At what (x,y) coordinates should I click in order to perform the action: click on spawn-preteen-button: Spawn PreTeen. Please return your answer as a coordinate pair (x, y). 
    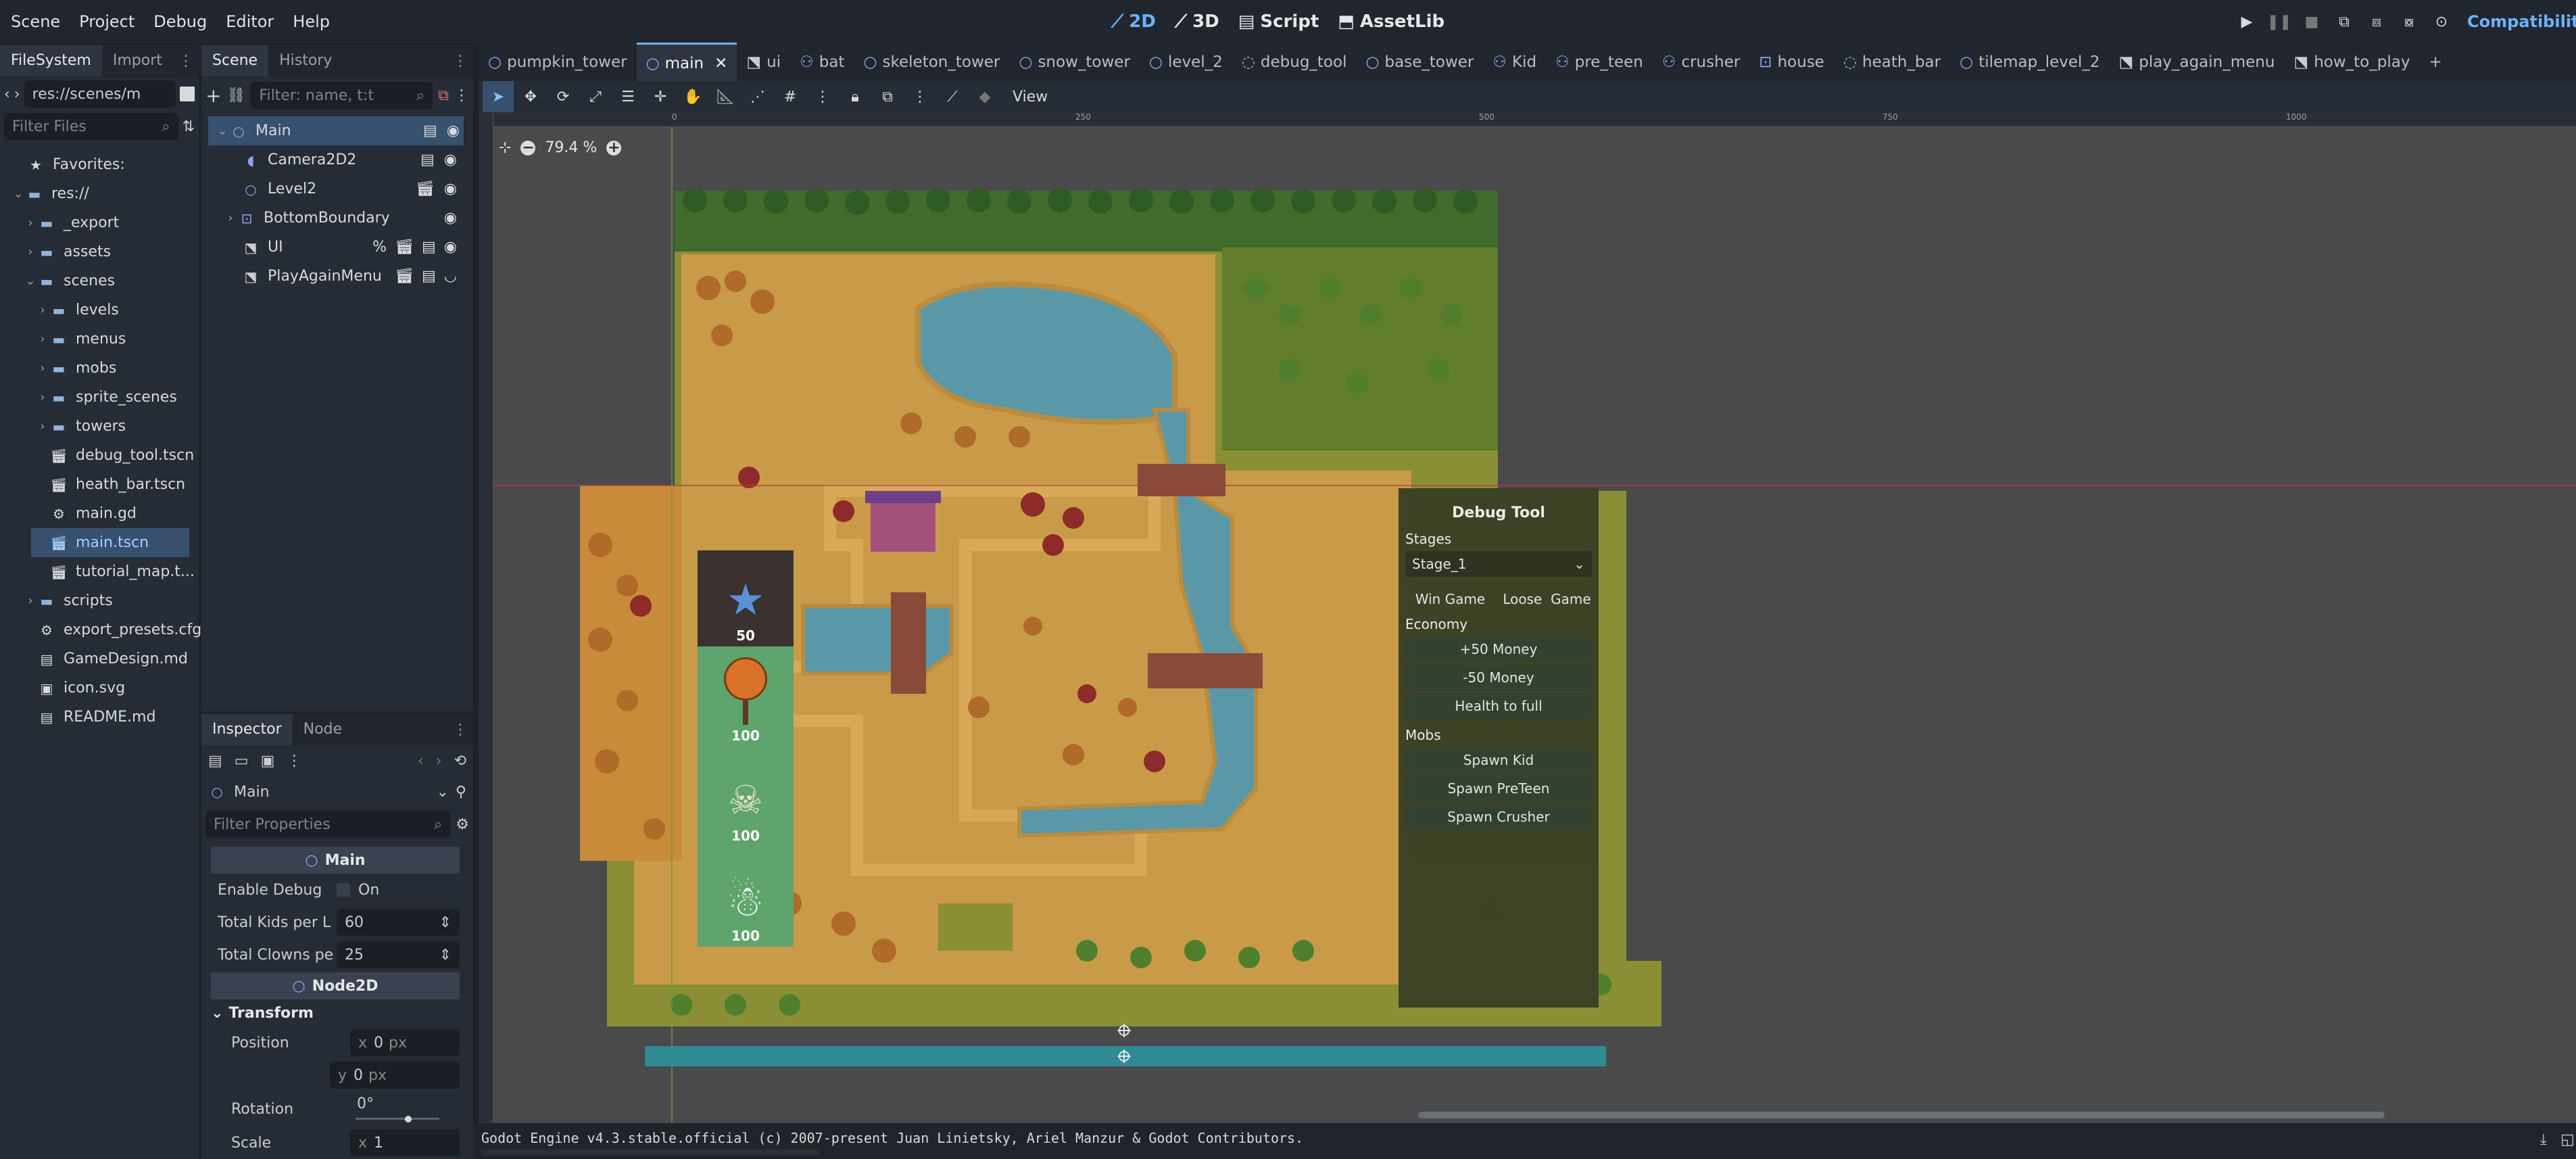
    Looking at the image, I should click on (1498, 788).